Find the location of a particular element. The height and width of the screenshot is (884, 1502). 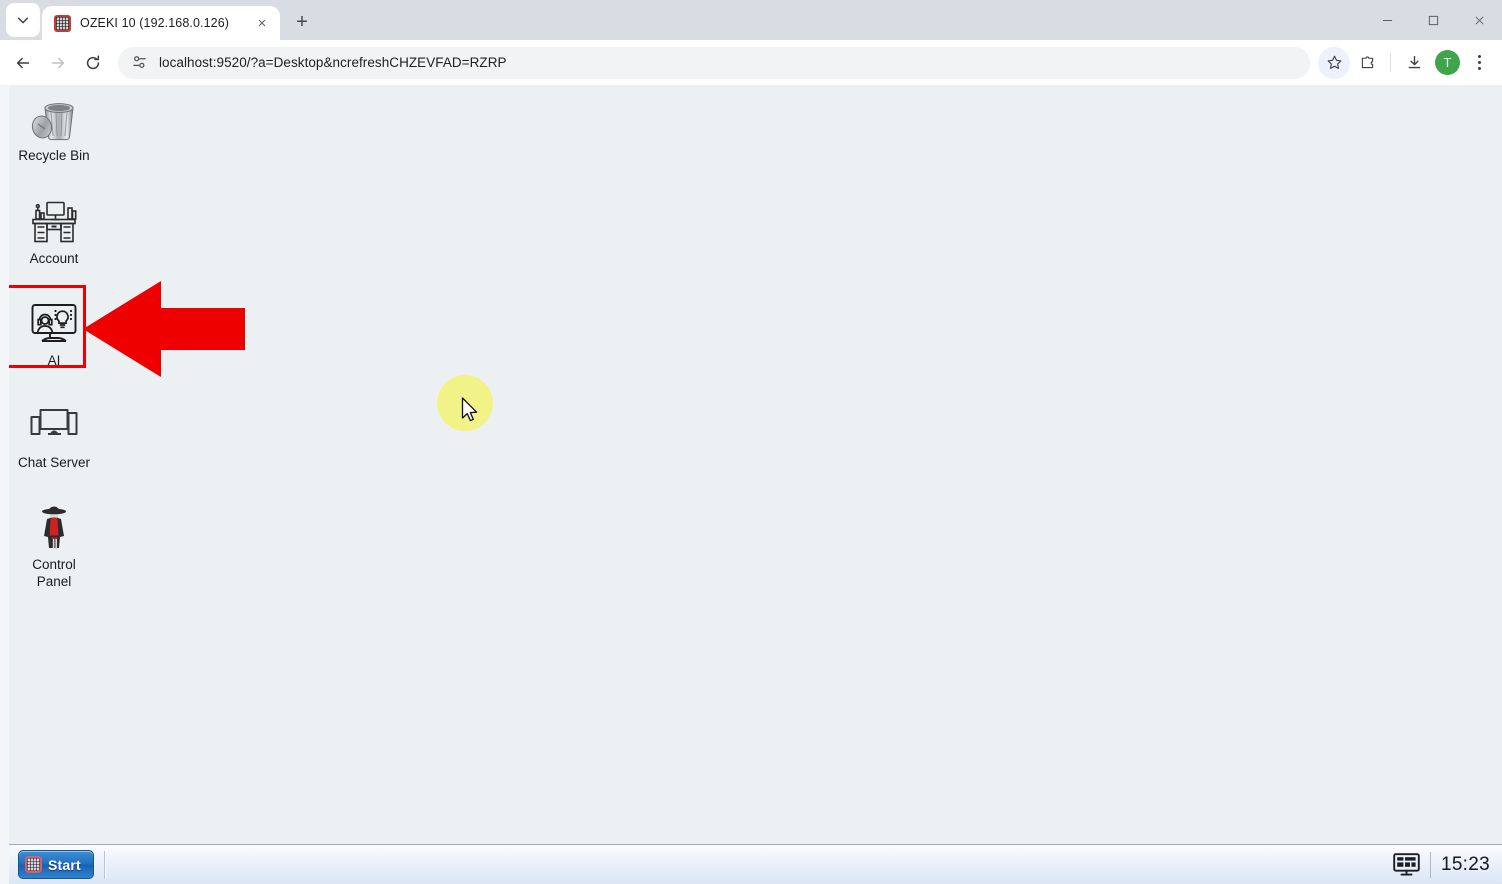

tab-search-button is located at coordinates (23, 20).